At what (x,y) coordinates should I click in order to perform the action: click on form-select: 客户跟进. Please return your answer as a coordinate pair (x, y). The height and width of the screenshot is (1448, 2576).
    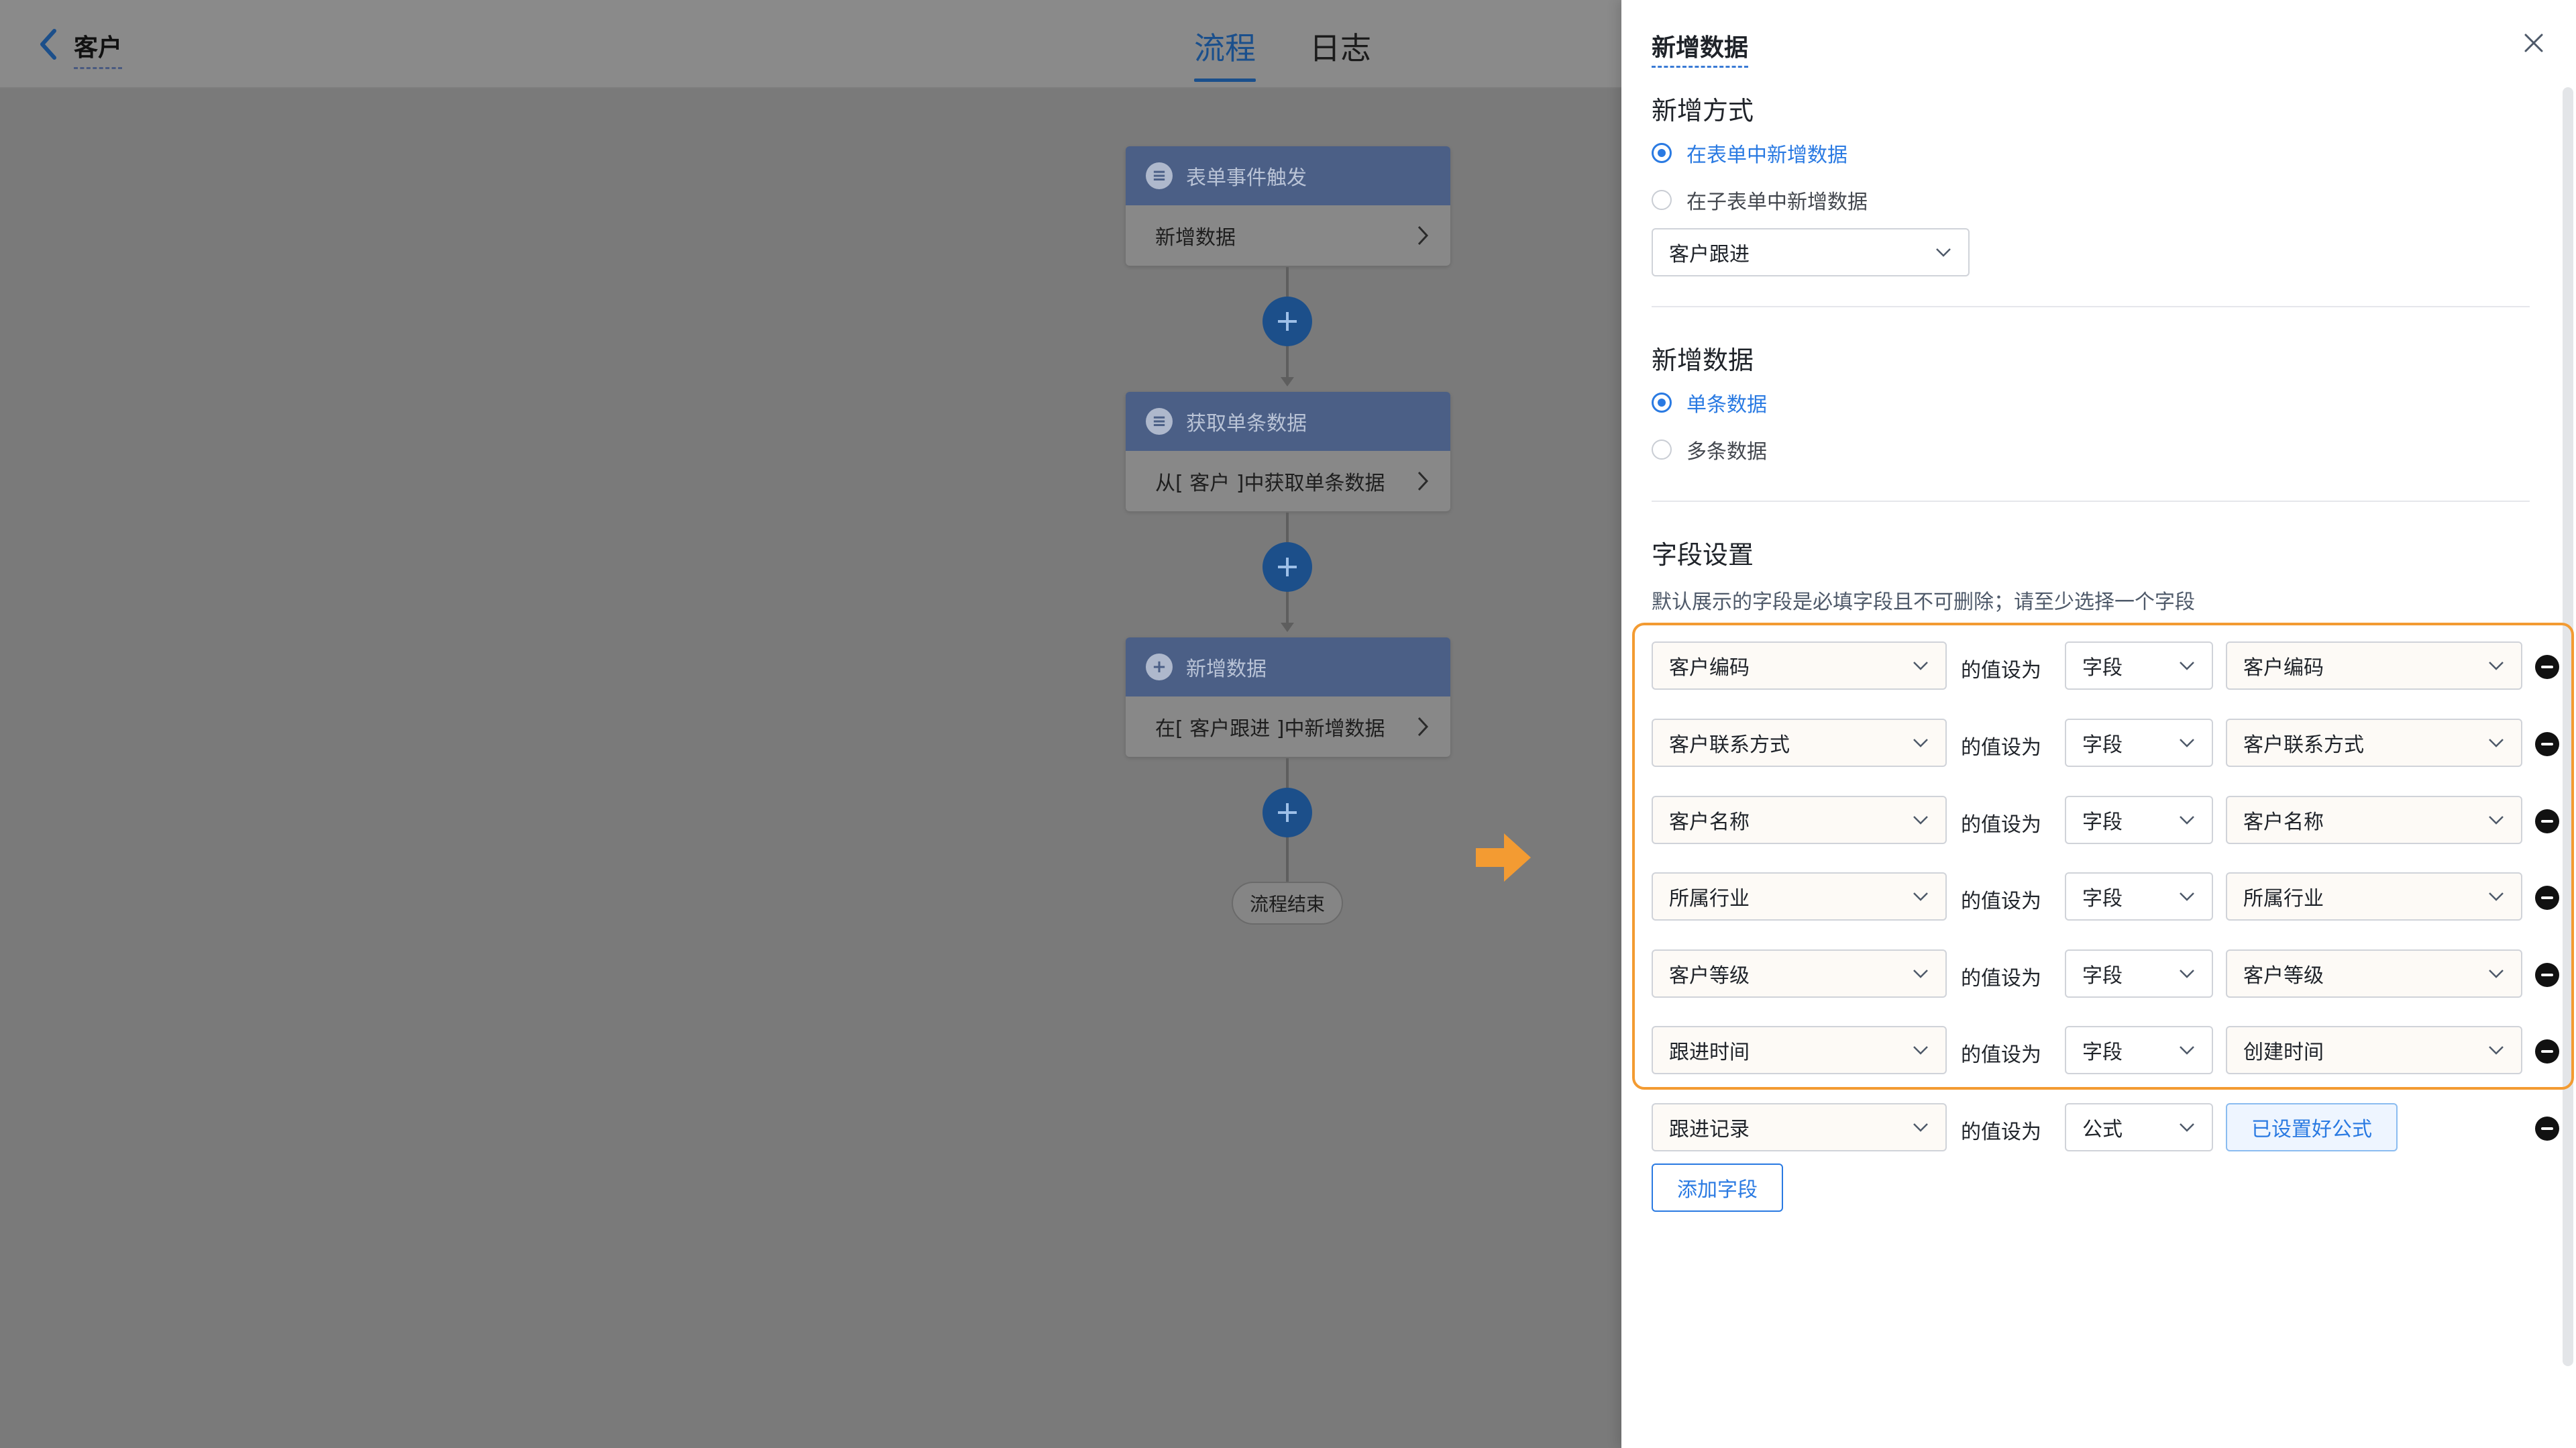
    Looking at the image, I should click on (1811, 252).